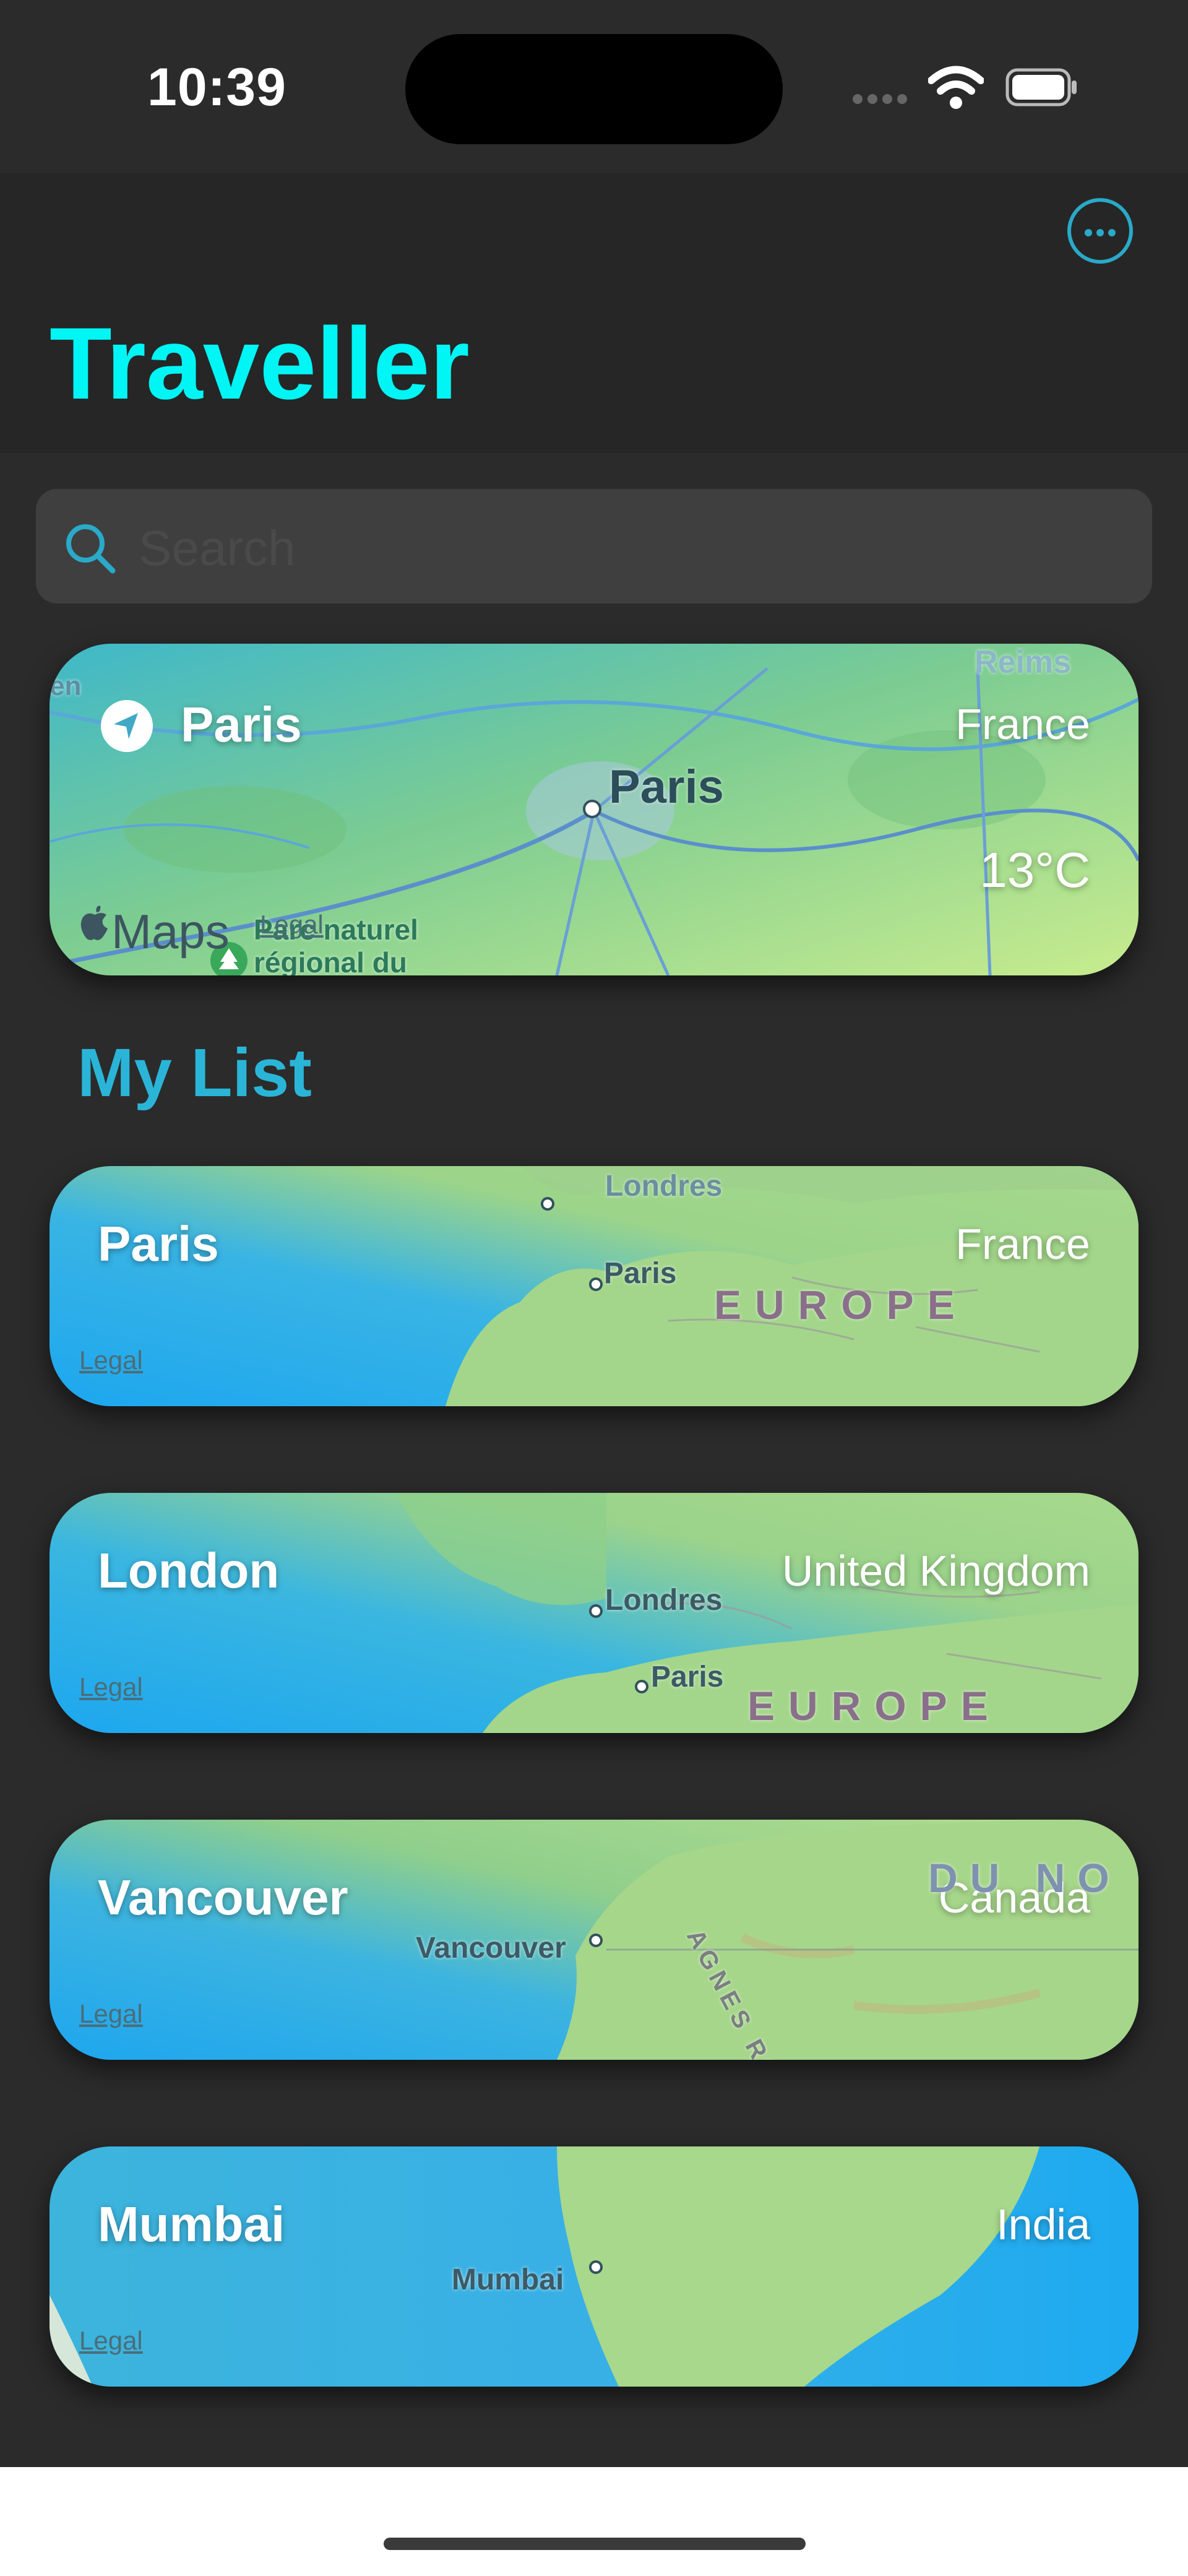 The width and height of the screenshot is (1188, 2576). What do you see at coordinates (191, 2224) in the screenshot?
I see `list-item-city: Mumbai` at bounding box center [191, 2224].